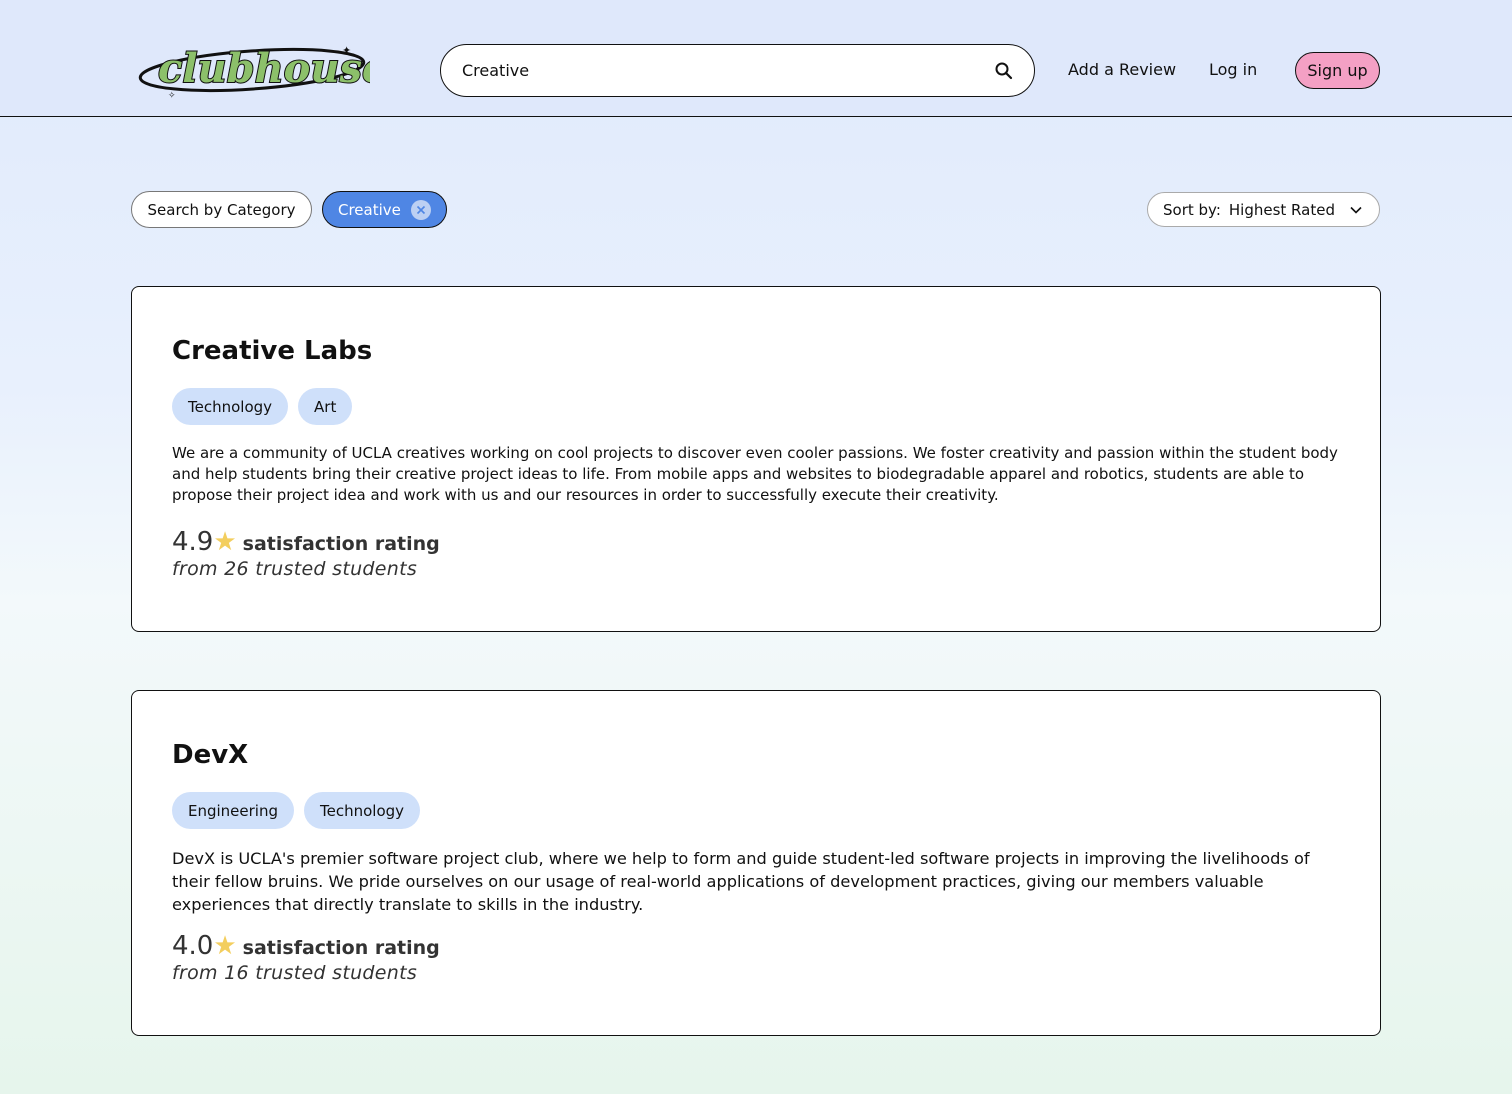 This screenshot has height=1094, width=1512. Describe the element at coordinates (1356, 210) in the screenshot. I see `chevron-down-icon` at that location.